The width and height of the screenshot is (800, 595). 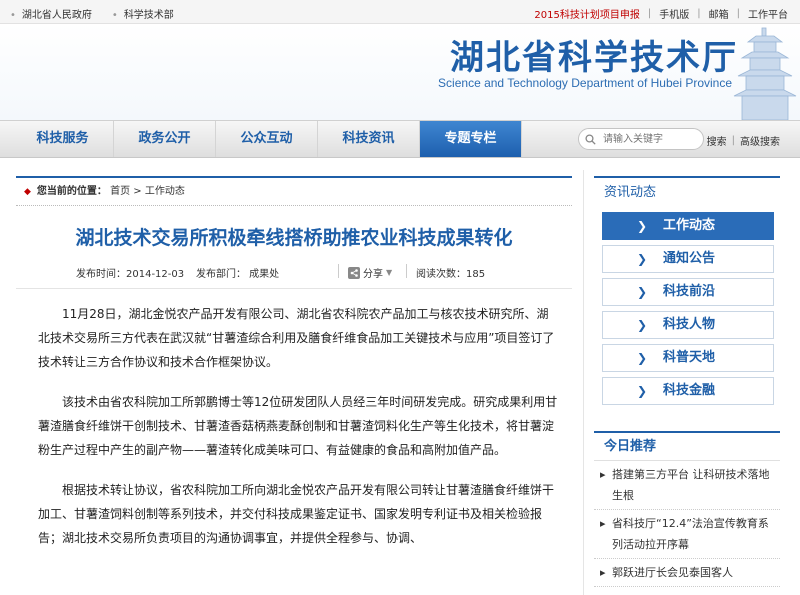 I want to click on breadcrumb-current: 工作动态, so click(x=165, y=191).